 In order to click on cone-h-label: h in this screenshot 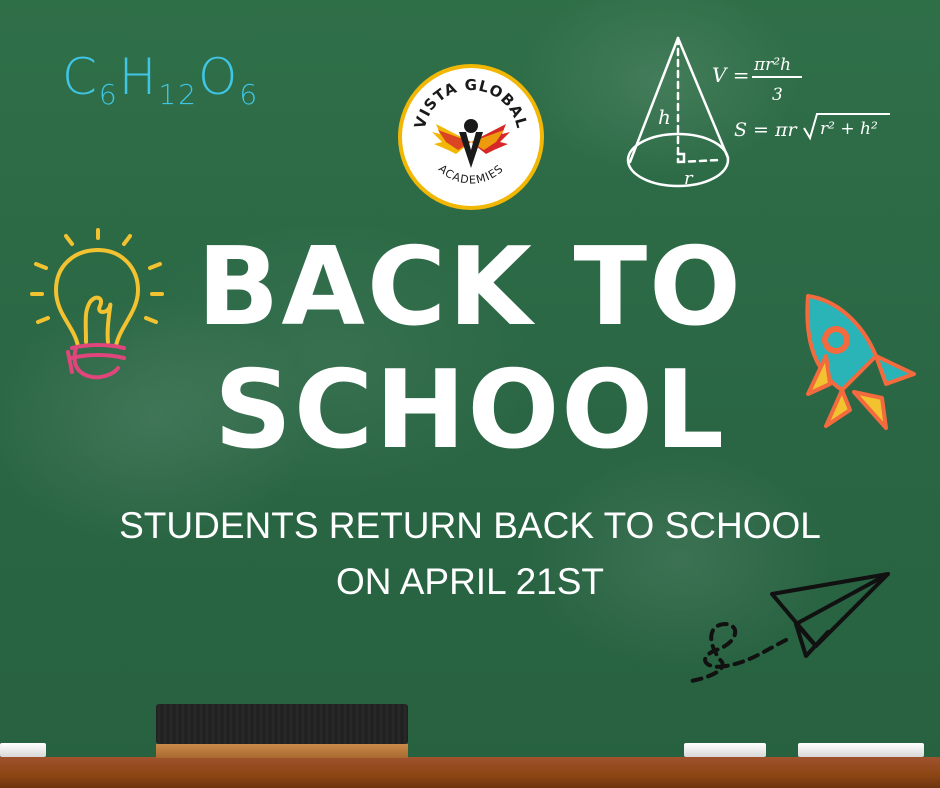, I will do `click(664, 117)`.